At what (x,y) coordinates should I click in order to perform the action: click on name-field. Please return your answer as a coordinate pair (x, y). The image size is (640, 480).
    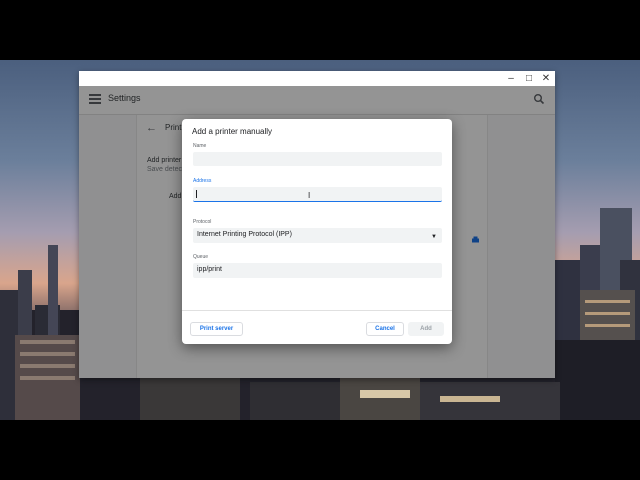
    Looking at the image, I should click on (317, 159).